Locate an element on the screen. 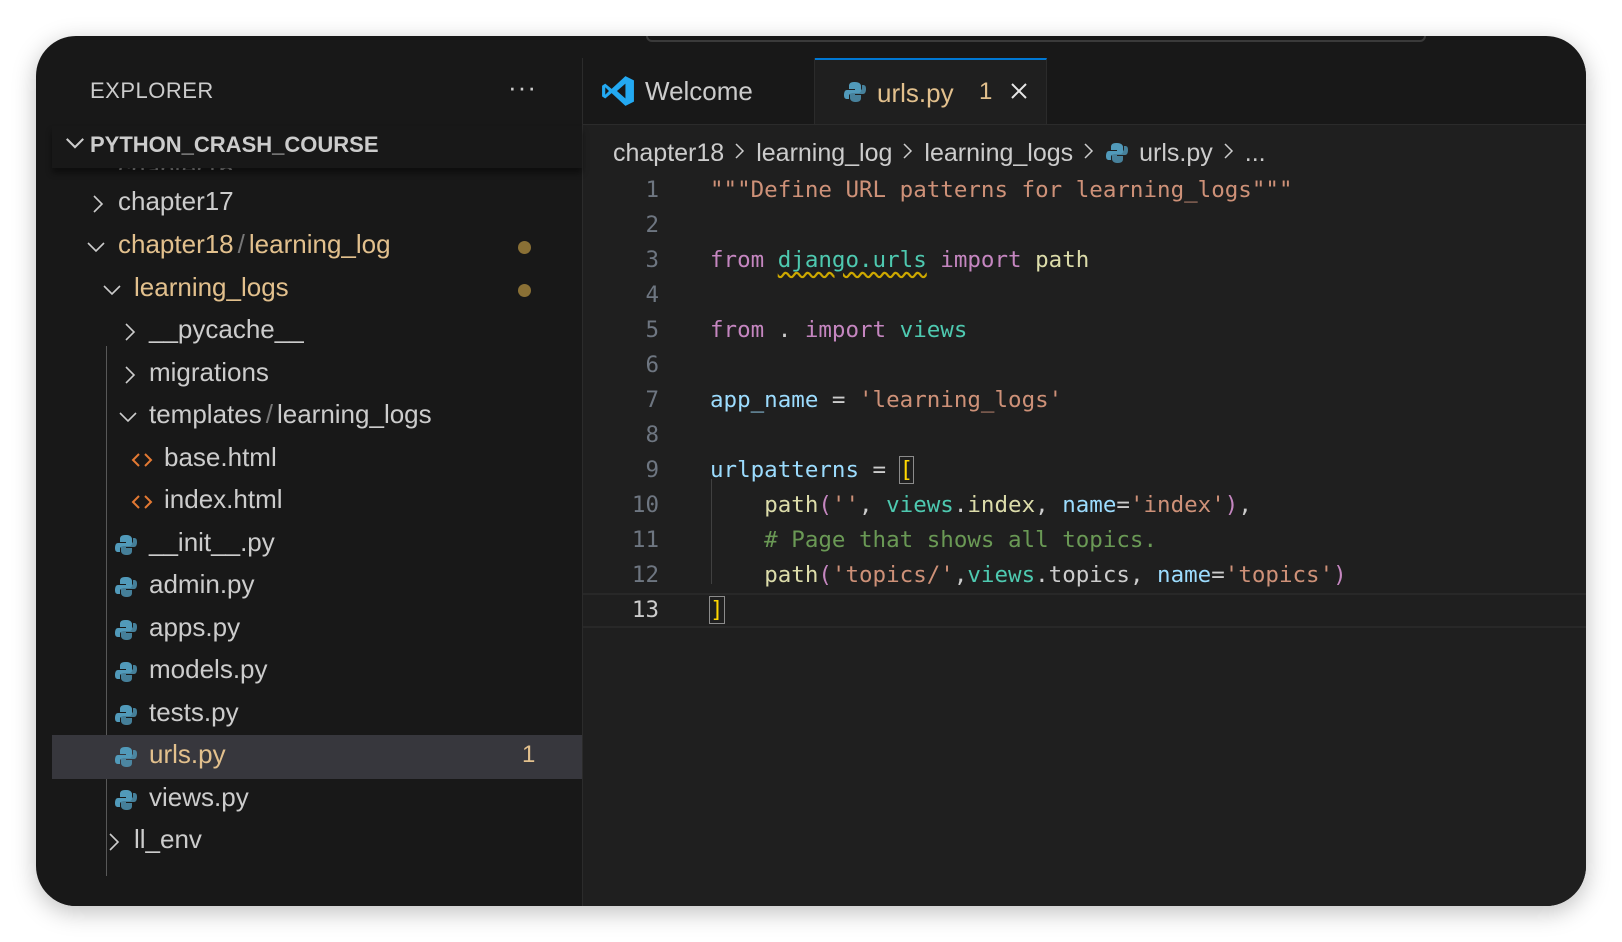 The width and height of the screenshot is (1622, 942). tree-folder-pycache: __pycache__ is located at coordinates (317, 332).